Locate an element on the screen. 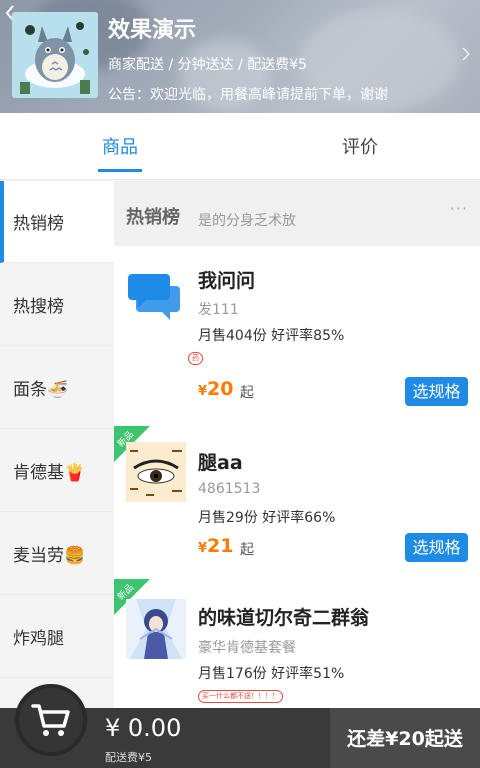 The width and height of the screenshot is (480, 768). shop-logo is located at coordinates (55, 55).